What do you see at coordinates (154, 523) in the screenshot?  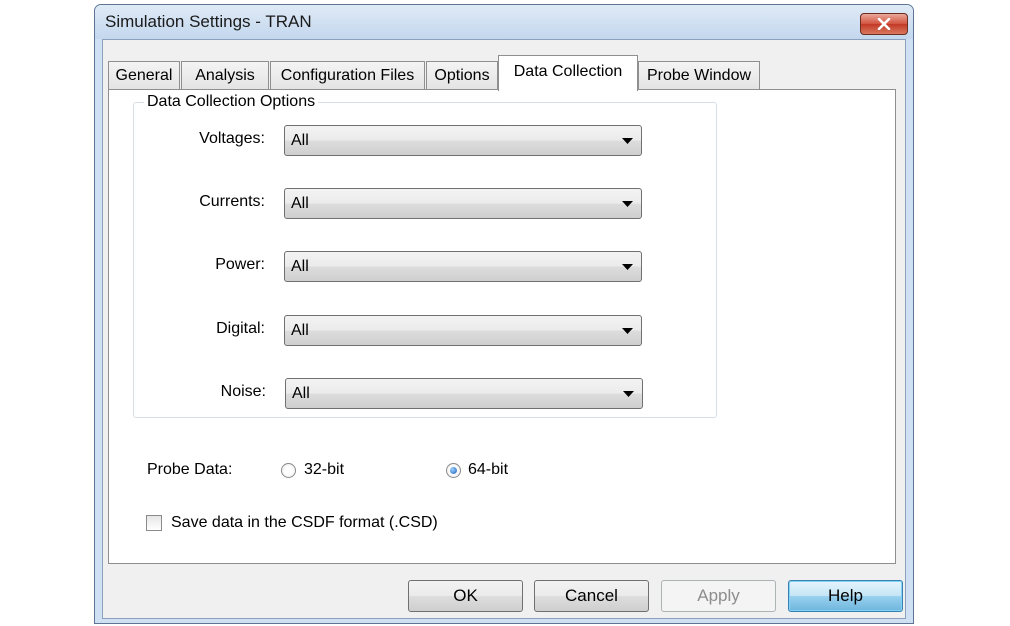 I see `save-csdf-checkbox` at bounding box center [154, 523].